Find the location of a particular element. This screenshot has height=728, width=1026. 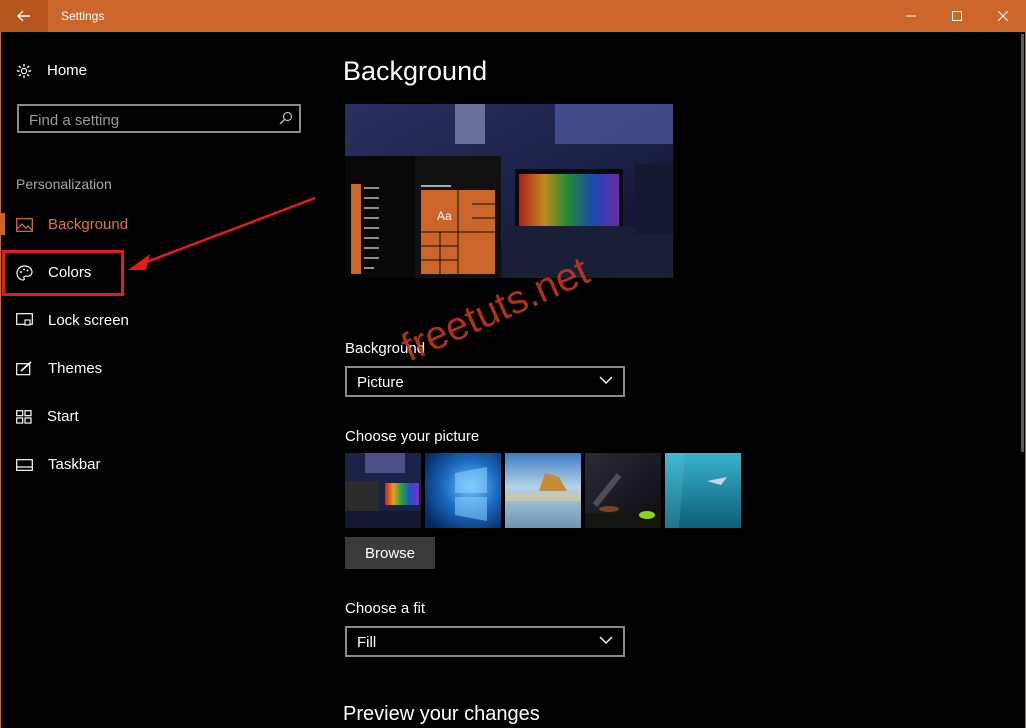

sidebar-item-themes: Themes is located at coordinates (59, 368).